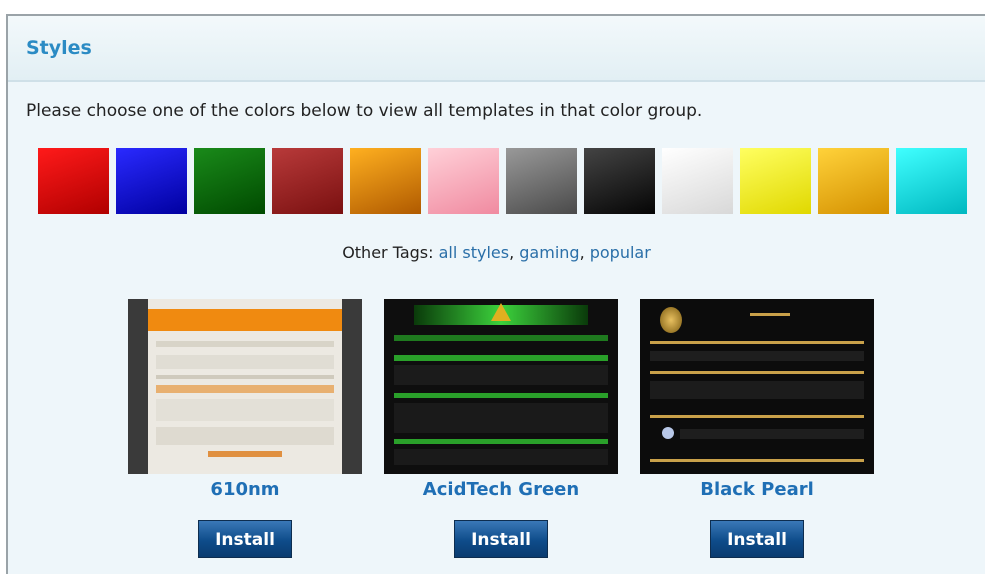  What do you see at coordinates (496, 49) in the screenshot?
I see `panel-header: Styles` at bounding box center [496, 49].